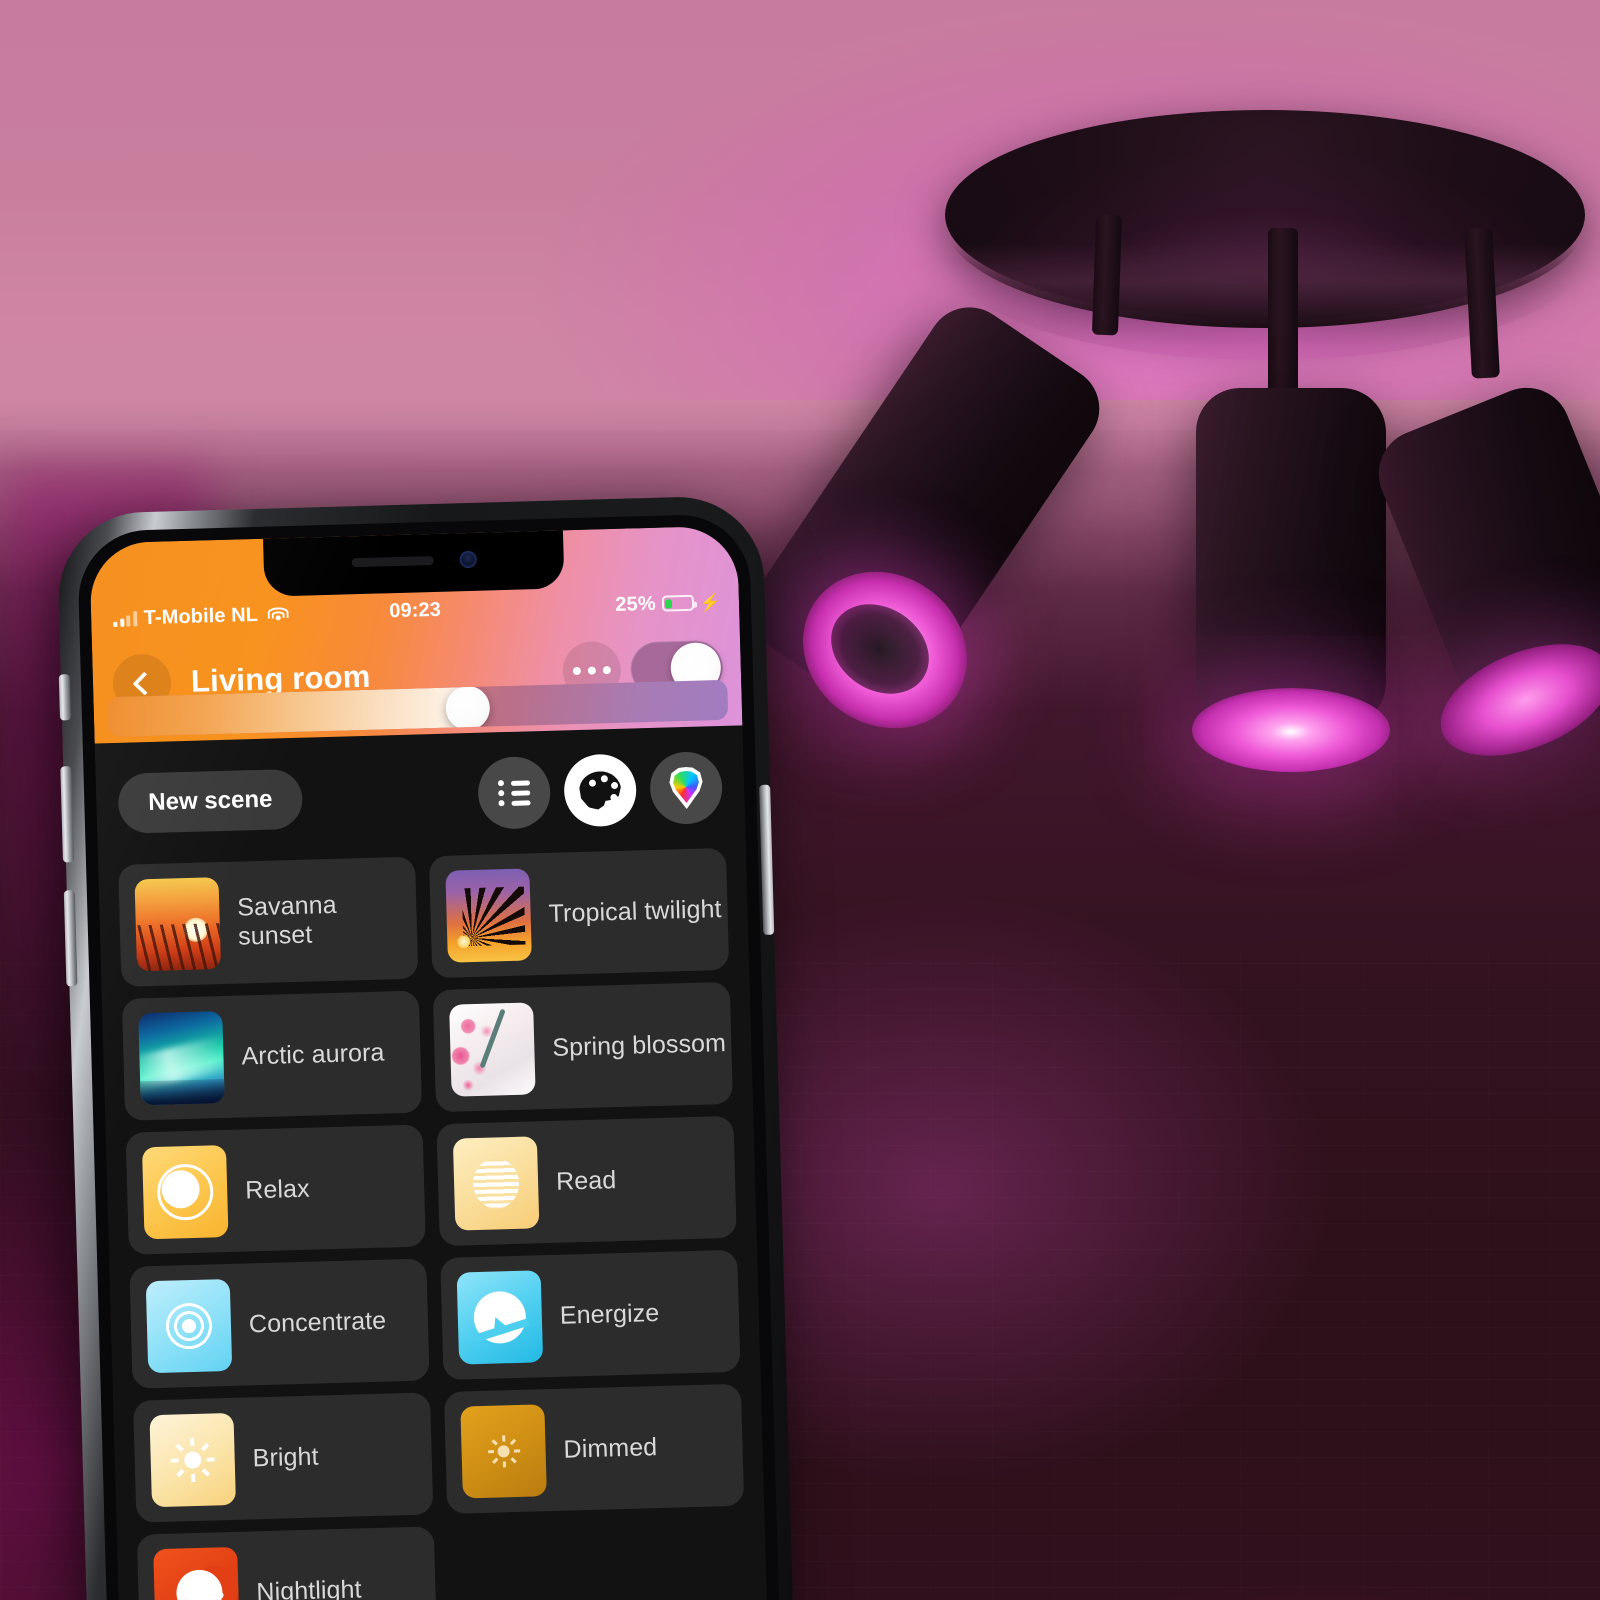 The width and height of the screenshot is (1600, 1600). Describe the element at coordinates (609, 1314) in the screenshot. I see `scene-label: Energize` at that location.